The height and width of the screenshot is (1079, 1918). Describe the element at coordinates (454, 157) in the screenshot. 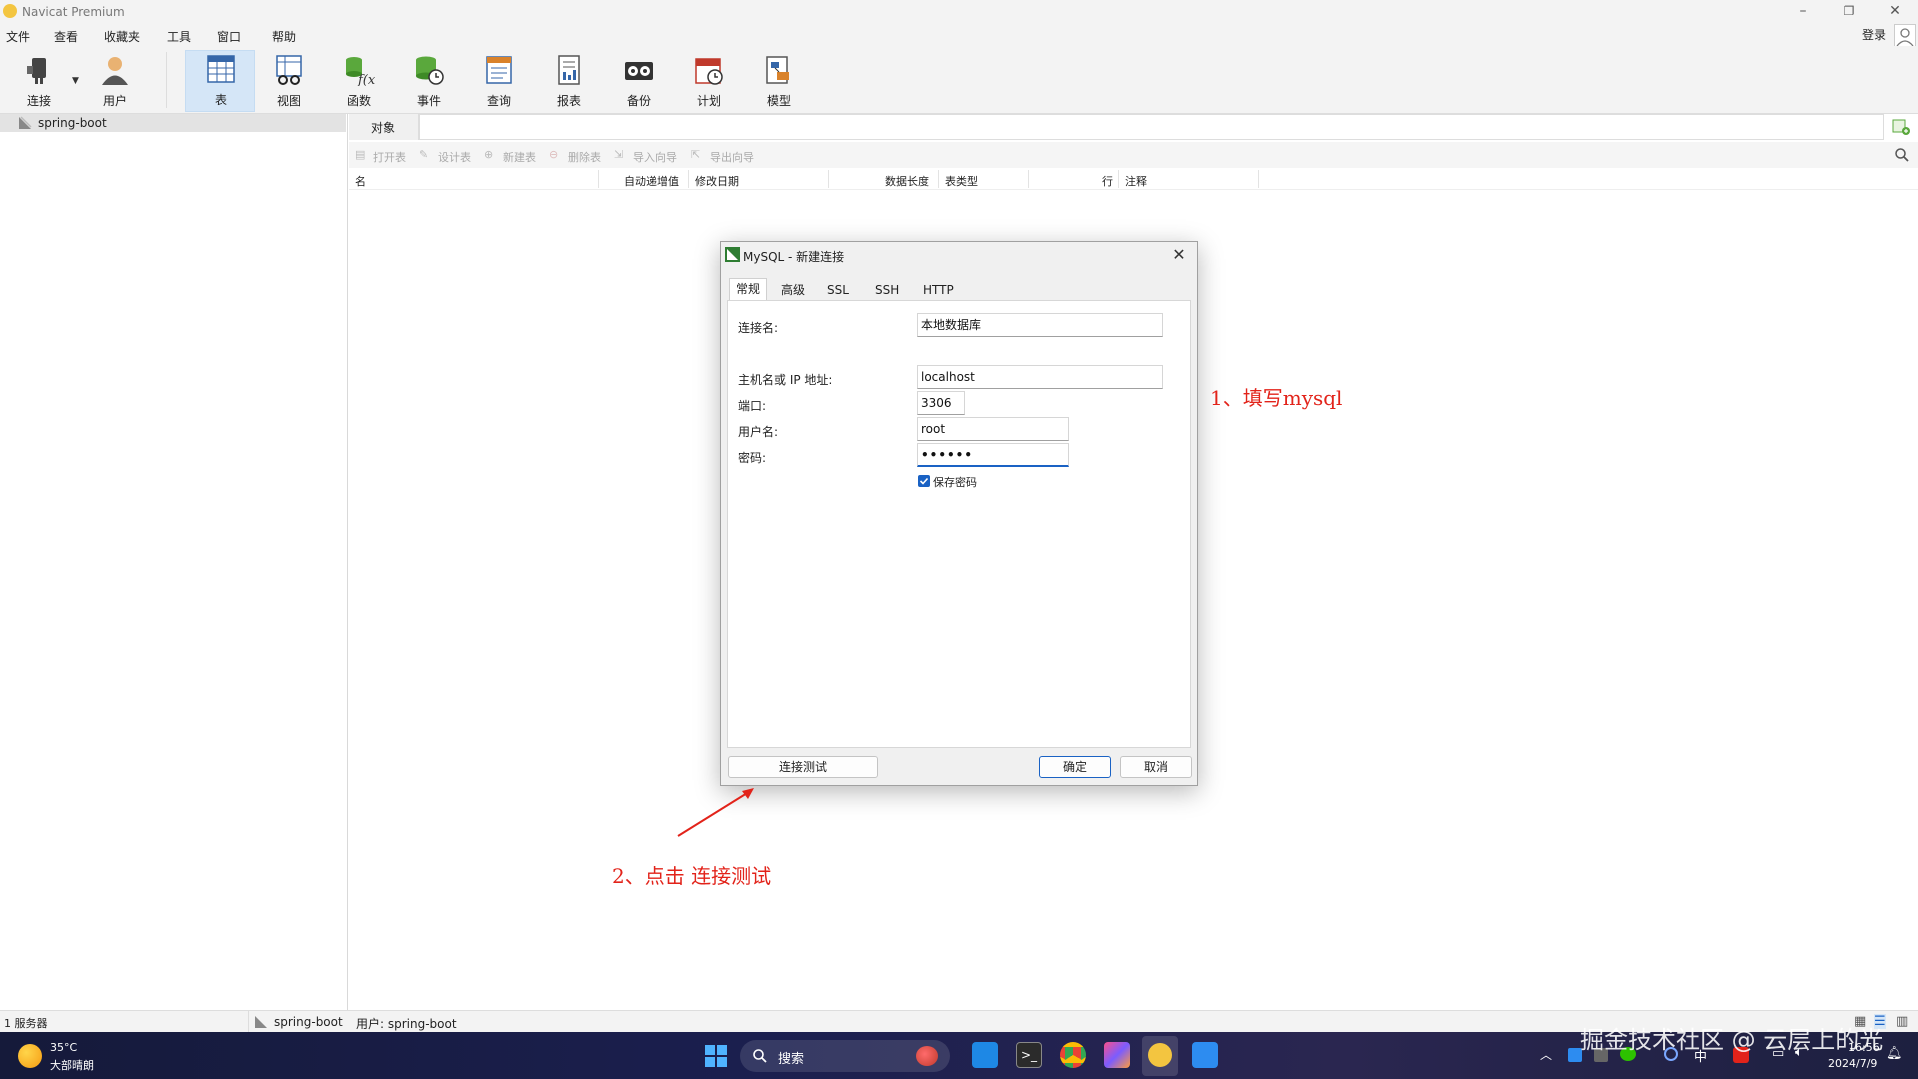

I see `design-table-button: 设计表` at that location.